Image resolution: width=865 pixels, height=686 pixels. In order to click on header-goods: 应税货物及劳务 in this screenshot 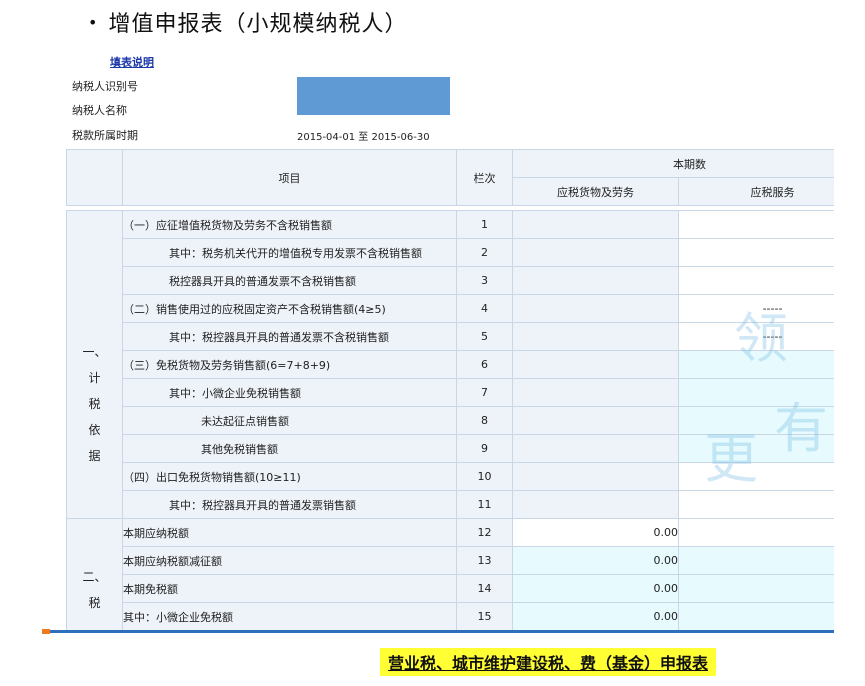, I will do `click(595, 191)`.